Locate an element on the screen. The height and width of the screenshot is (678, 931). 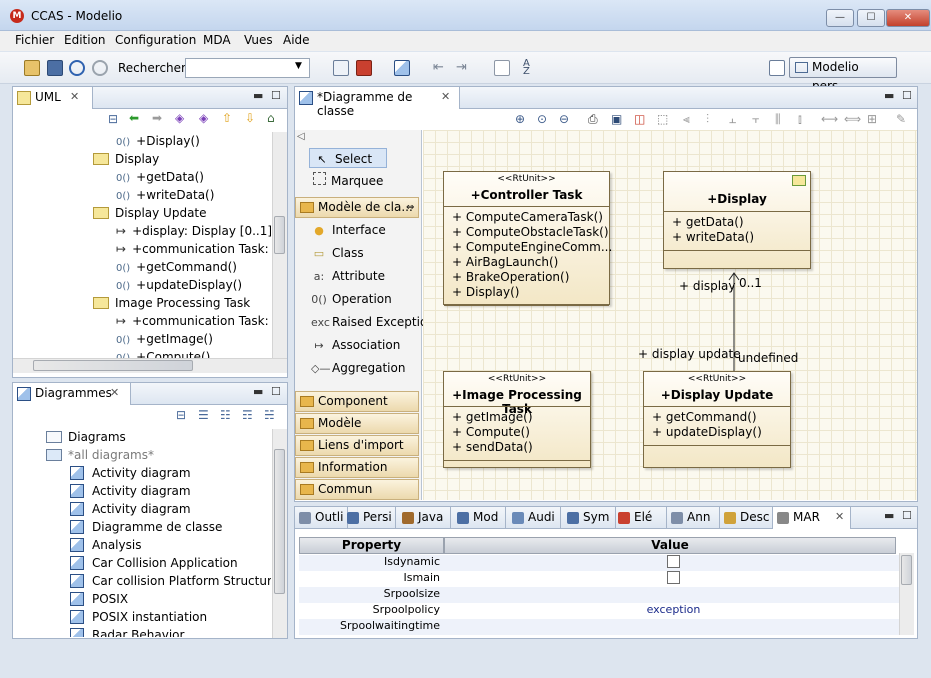
tab-mar: MAR ✕ is located at coordinates (812, 518).